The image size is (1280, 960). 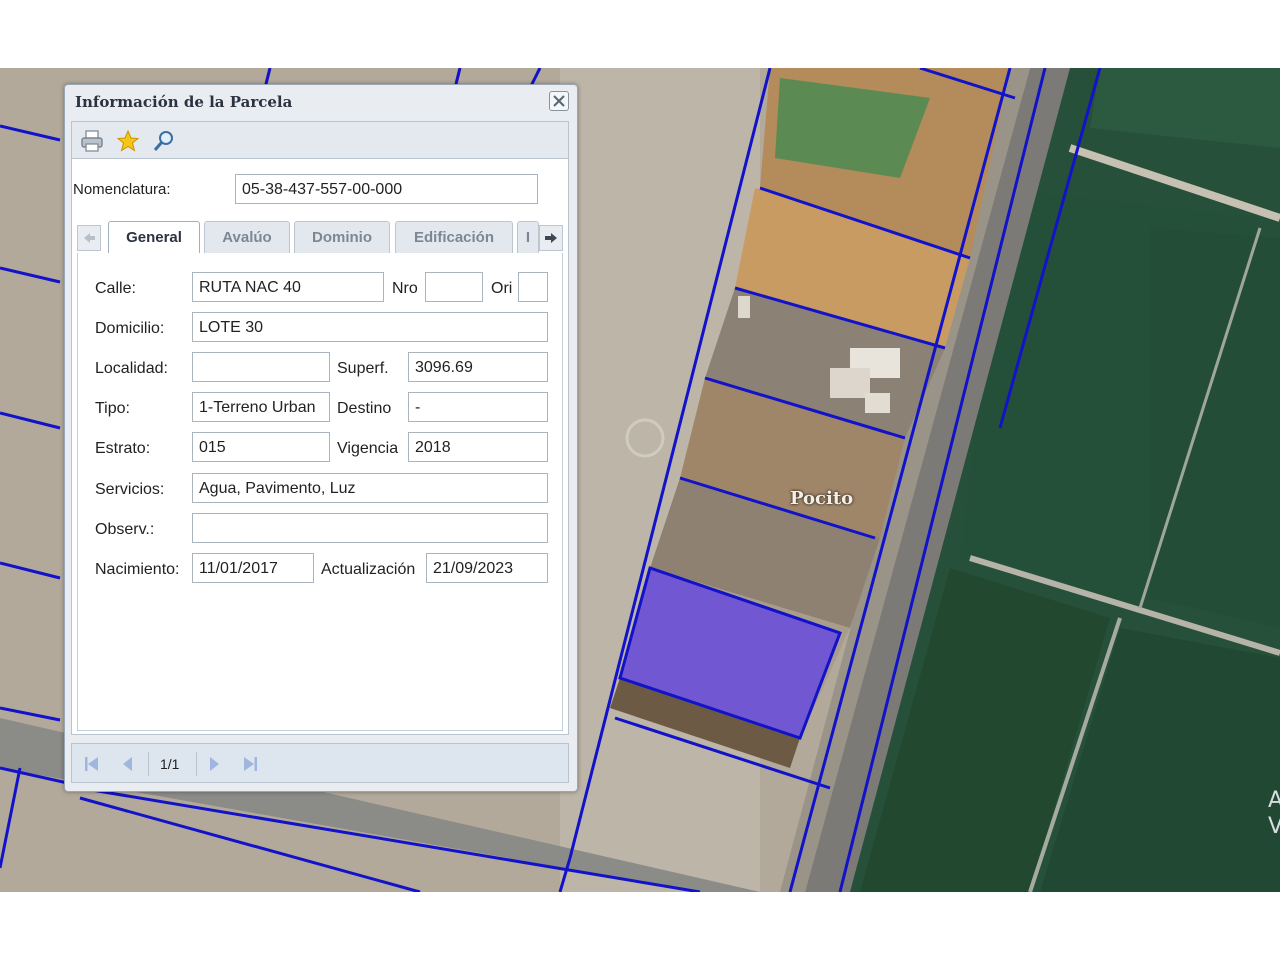 I want to click on tab-strip: General Avalúo Dominio Edificación I, so click(x=320, y=237).